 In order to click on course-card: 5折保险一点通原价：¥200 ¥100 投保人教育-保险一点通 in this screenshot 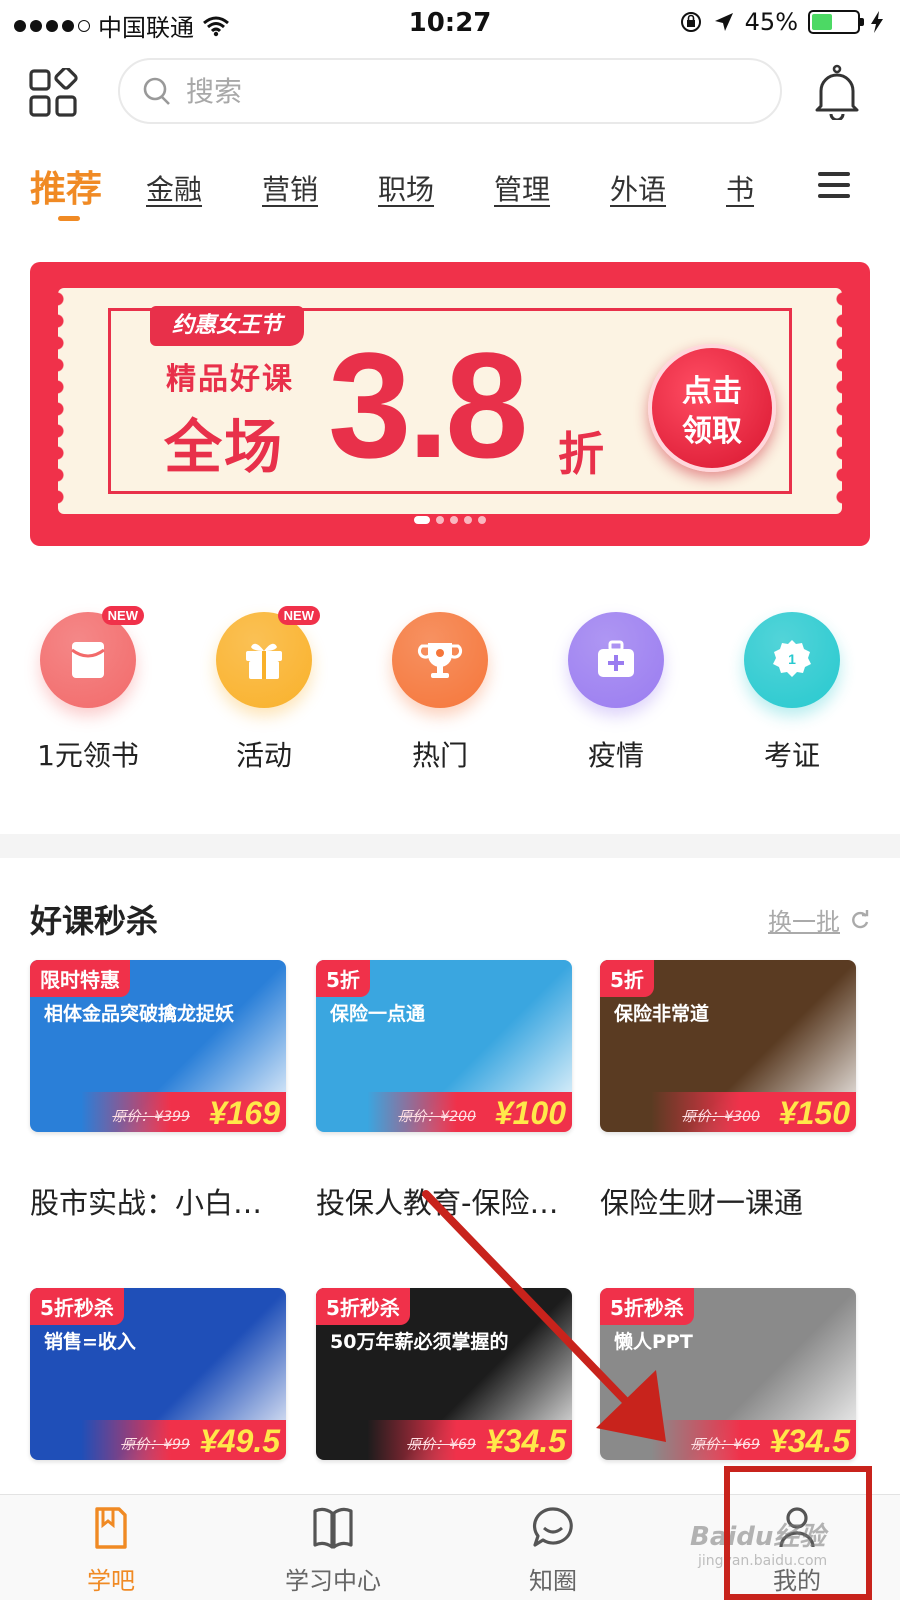, I will do `click(444, 1091)`.